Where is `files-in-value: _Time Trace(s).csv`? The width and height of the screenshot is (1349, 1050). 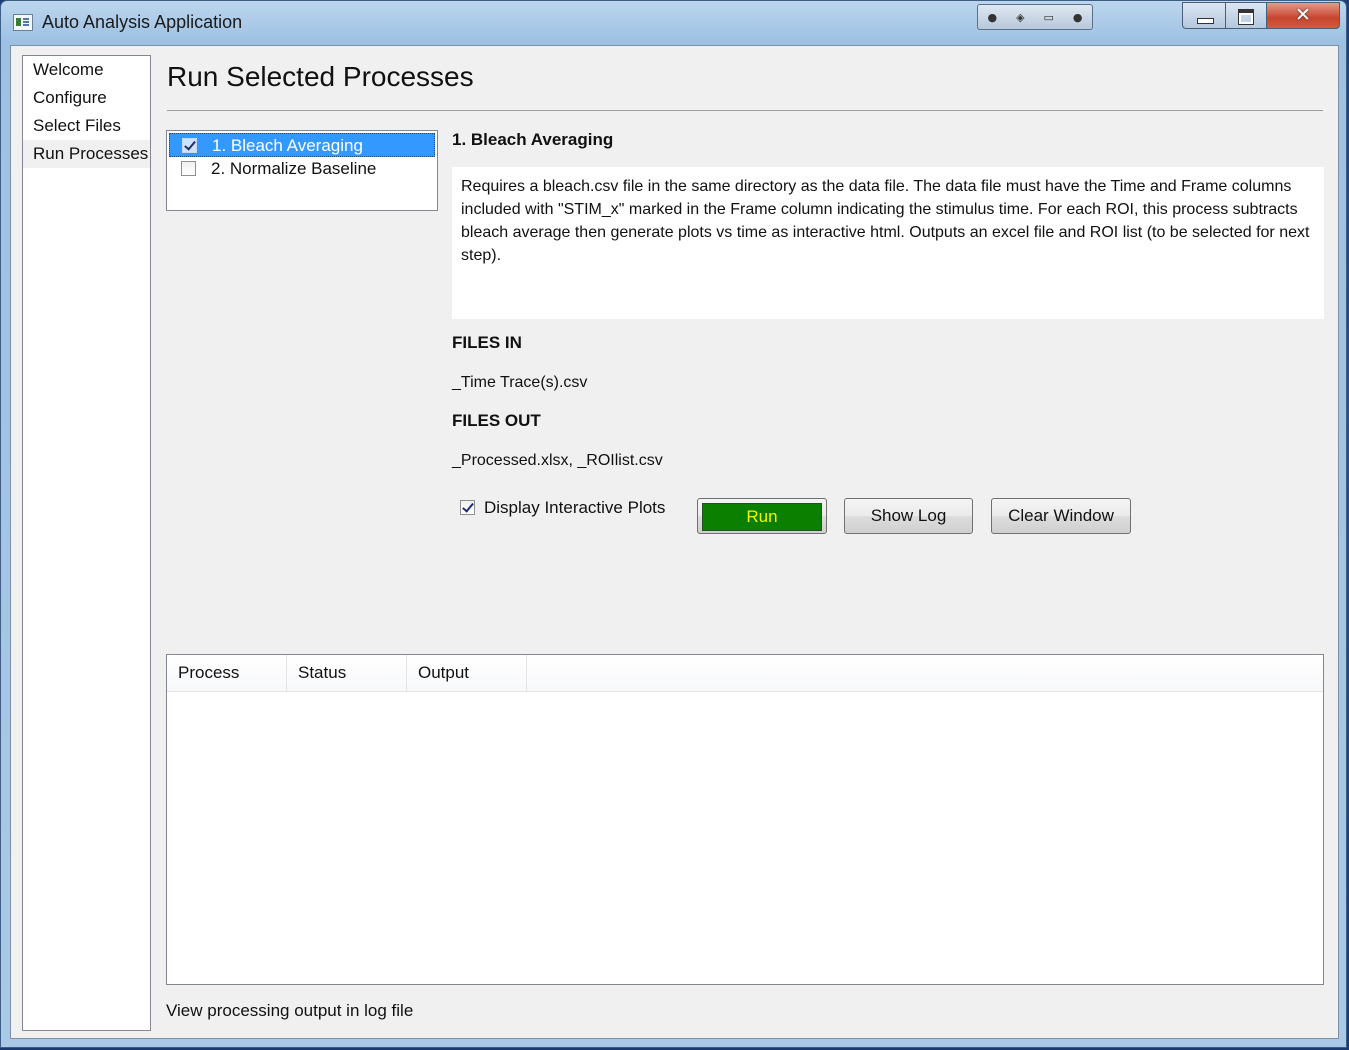
files-in-value: _Time Trace(s).csv is located at coordinates (520, 382).